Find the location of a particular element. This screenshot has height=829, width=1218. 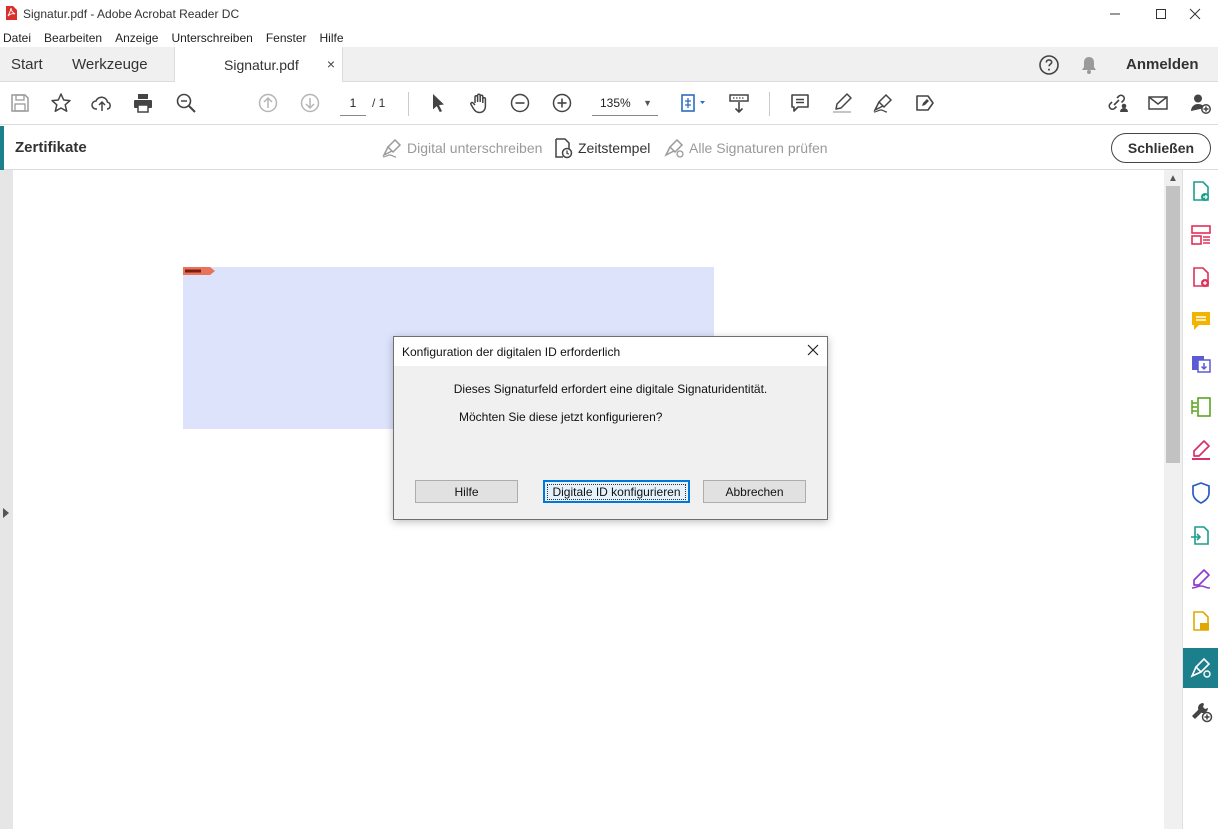

protect-tool is located at coordinates (1200, 493).